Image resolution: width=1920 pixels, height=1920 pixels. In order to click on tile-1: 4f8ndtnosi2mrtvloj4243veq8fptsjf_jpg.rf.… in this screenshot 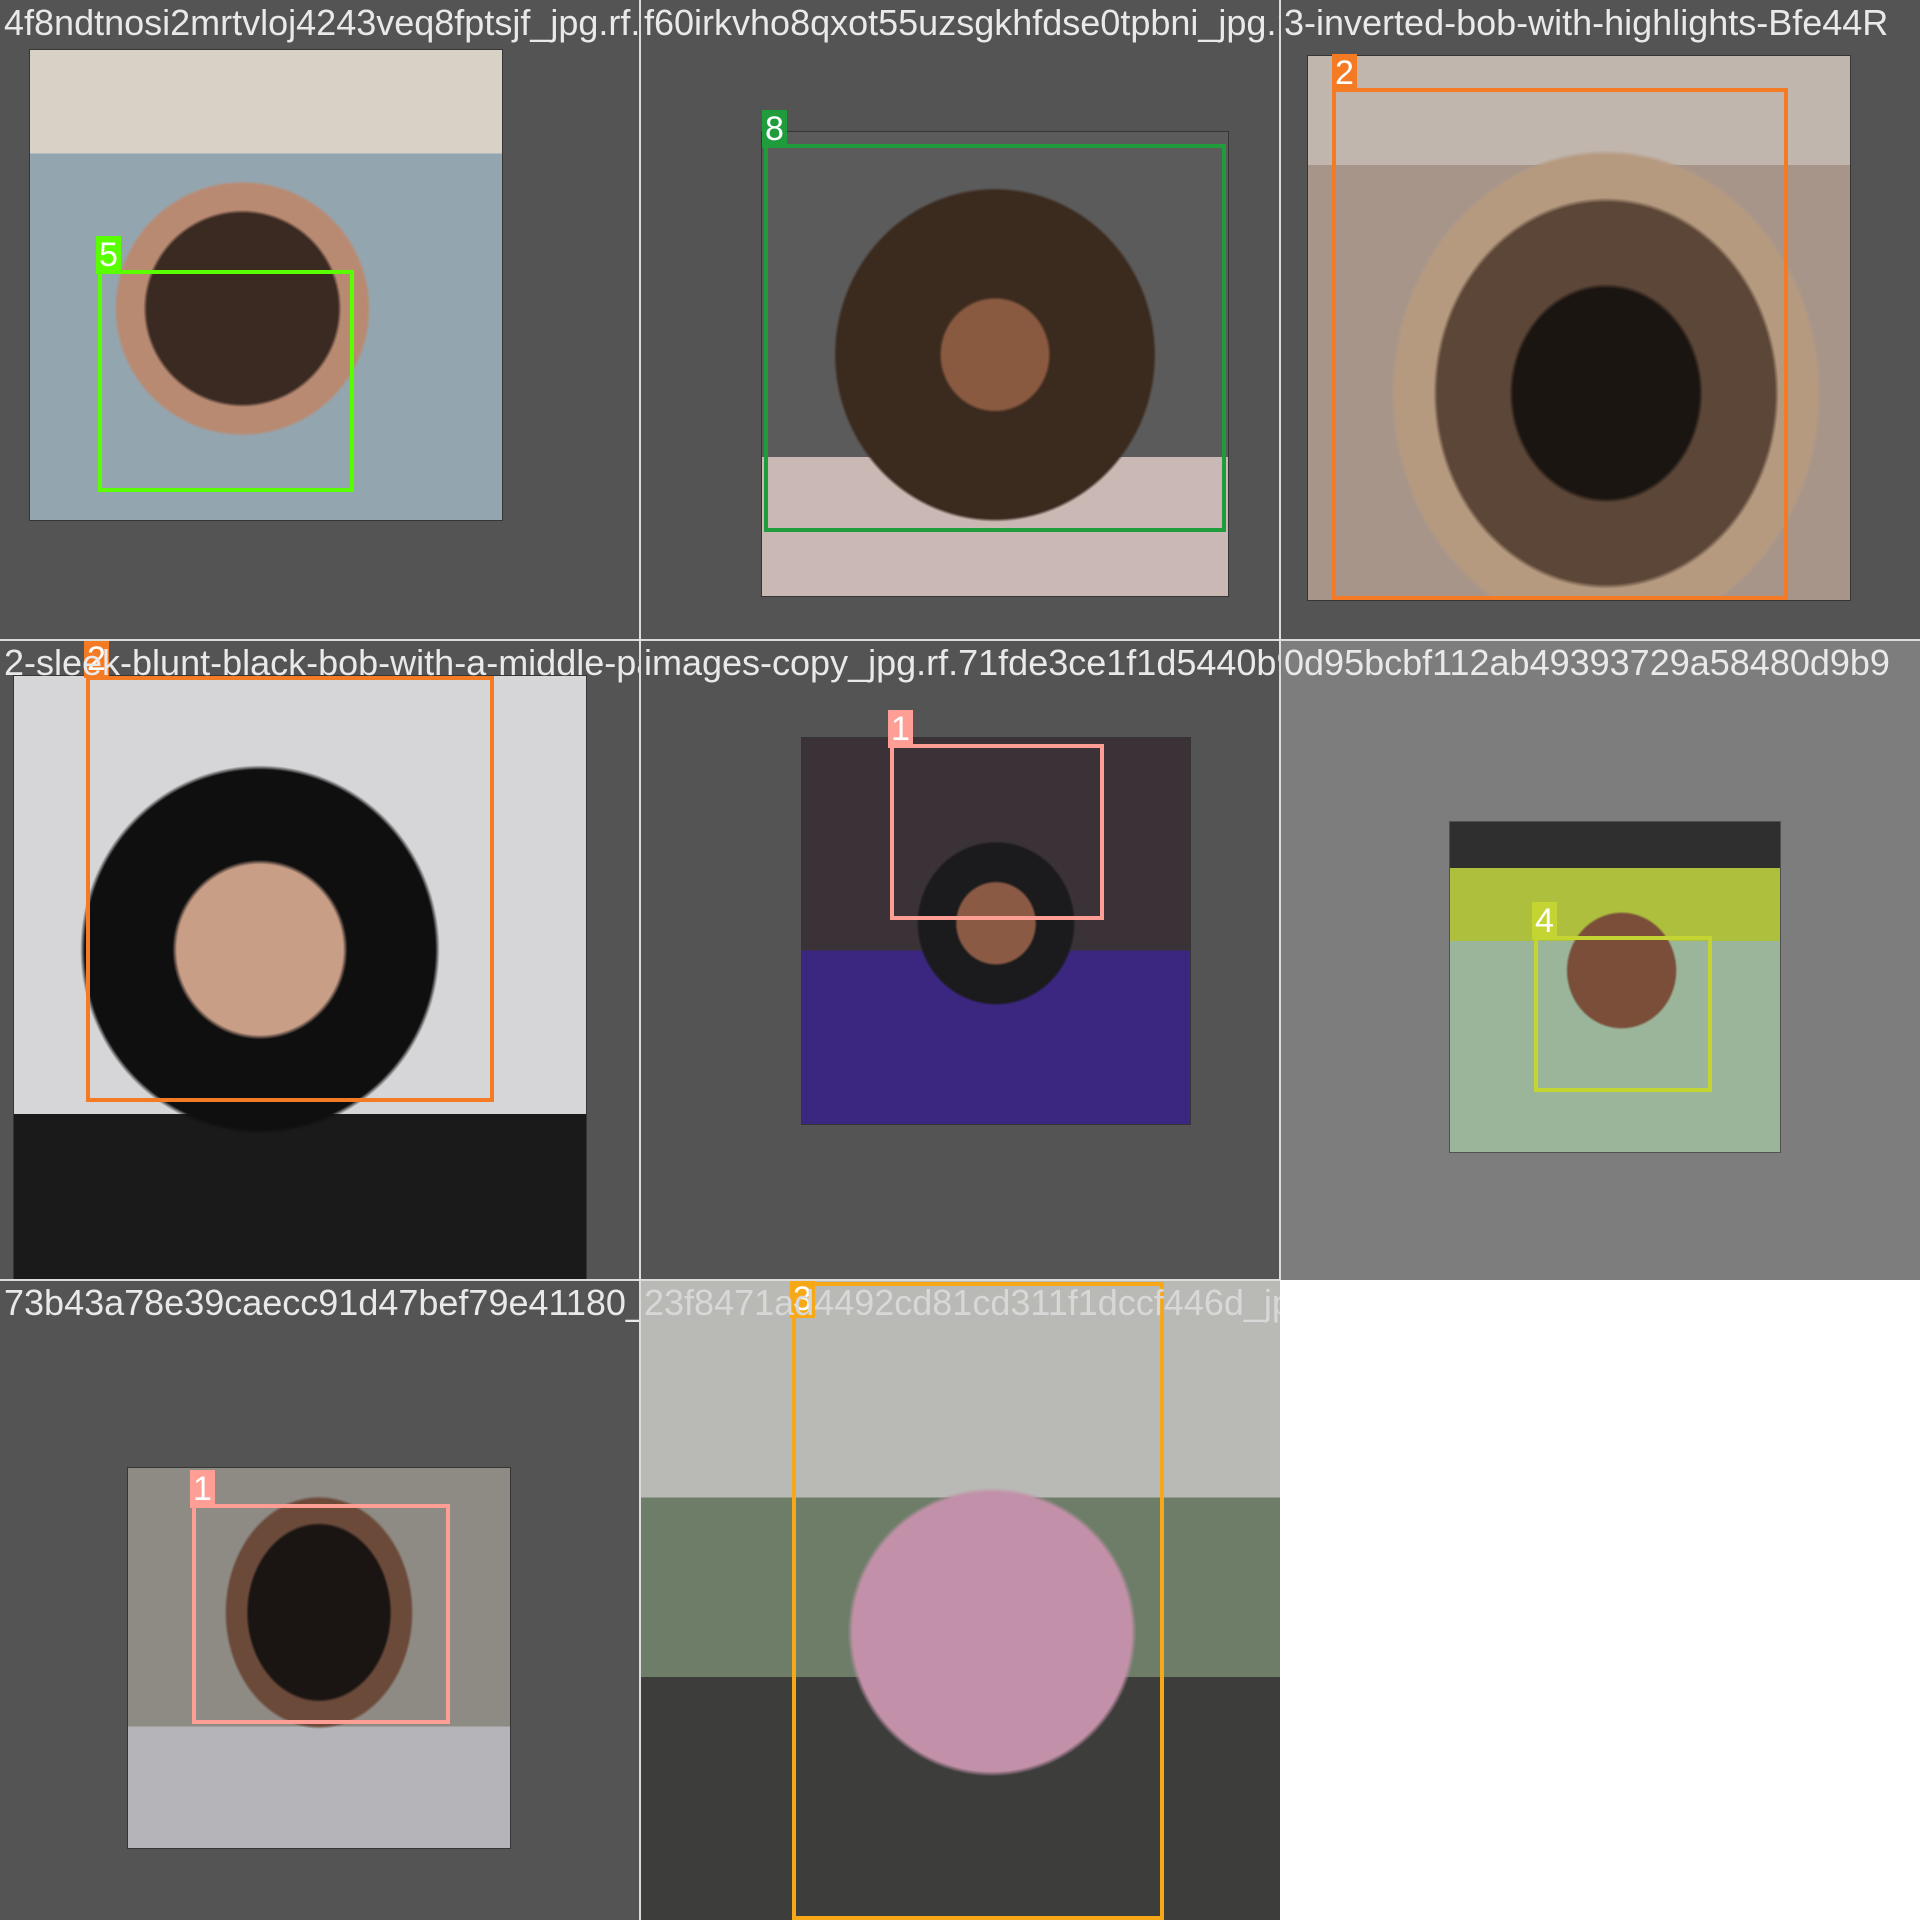, I will do `click(320, 320)`.